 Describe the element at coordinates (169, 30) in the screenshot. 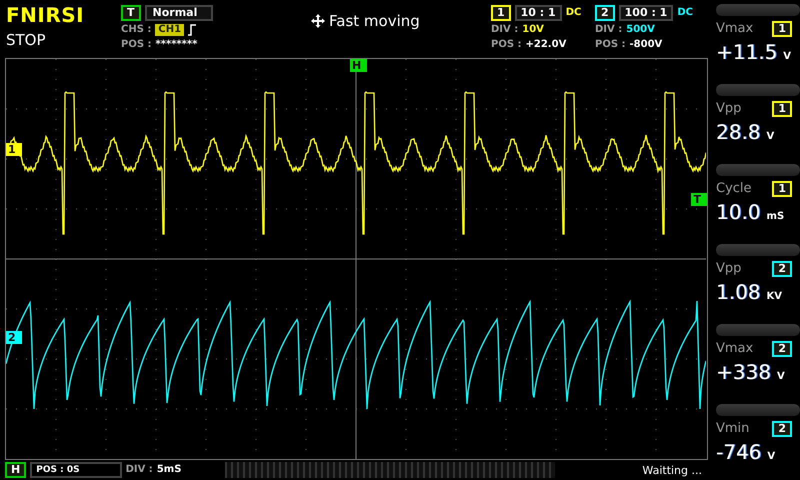

I see `trigger-source: CH1` at that location.